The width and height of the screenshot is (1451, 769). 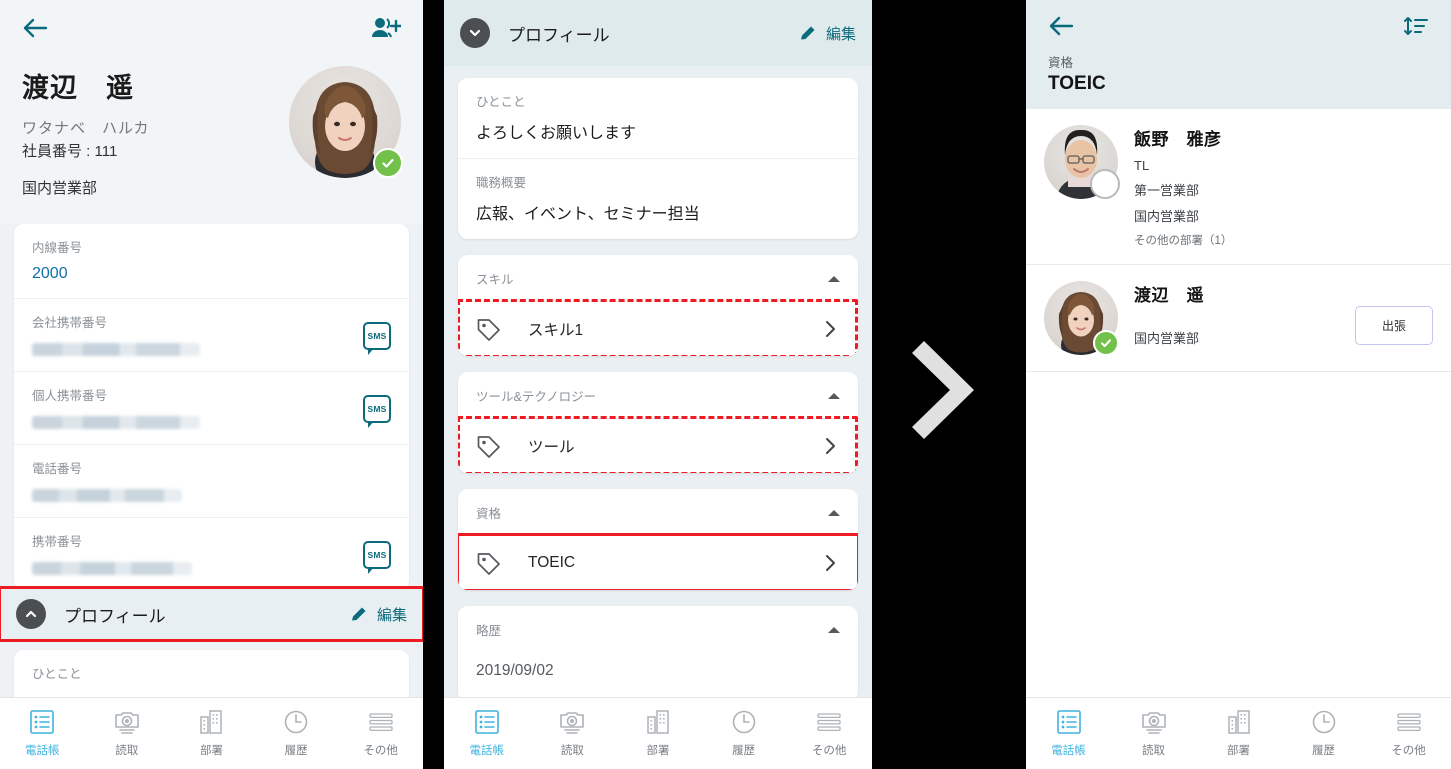 I want to click on section-header: 資格, so click(x=658, y=512).